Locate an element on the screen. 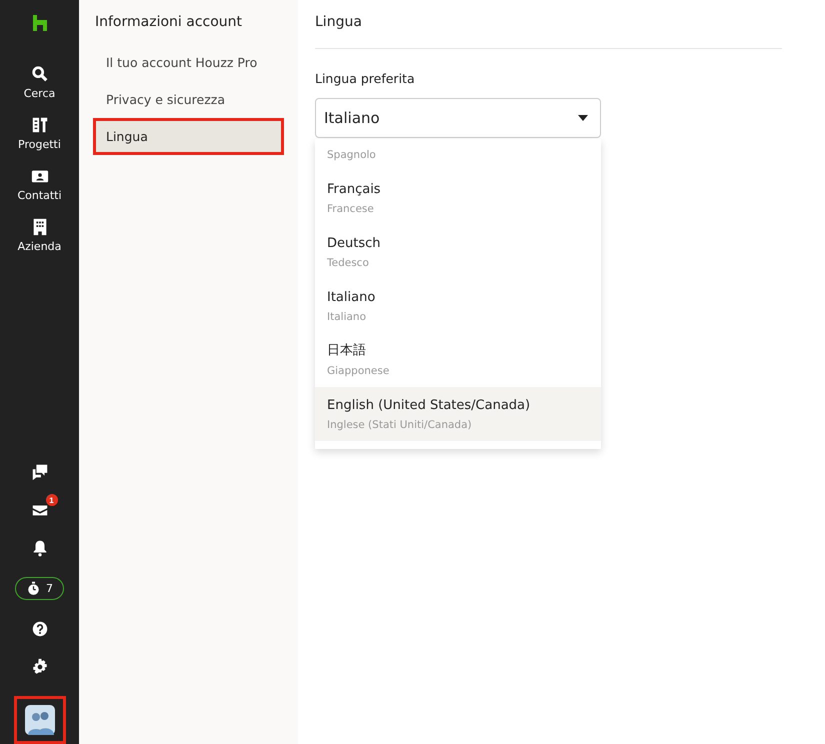 The image size is (825, 744). language-name: Italiano is located at coordinates (351, 297).